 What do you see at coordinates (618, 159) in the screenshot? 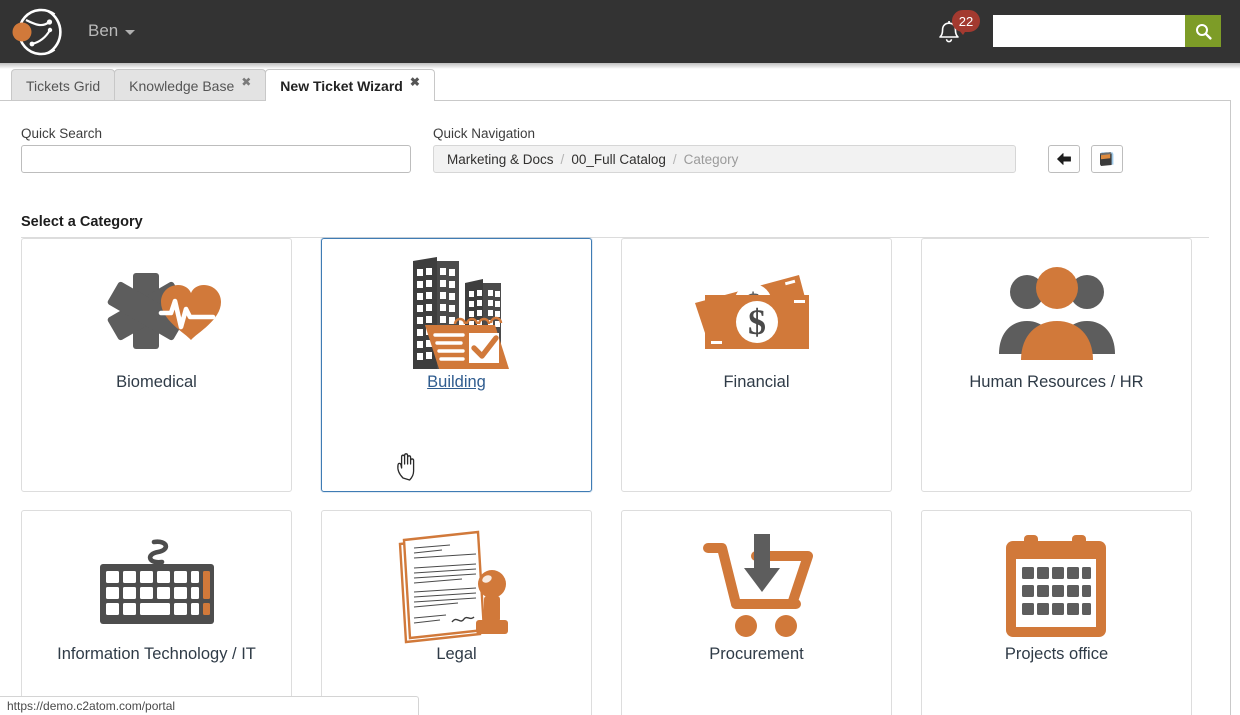
I see `breadcrumb-item-catalog: 00_Full Catalog` at bounding box center [618, 159].